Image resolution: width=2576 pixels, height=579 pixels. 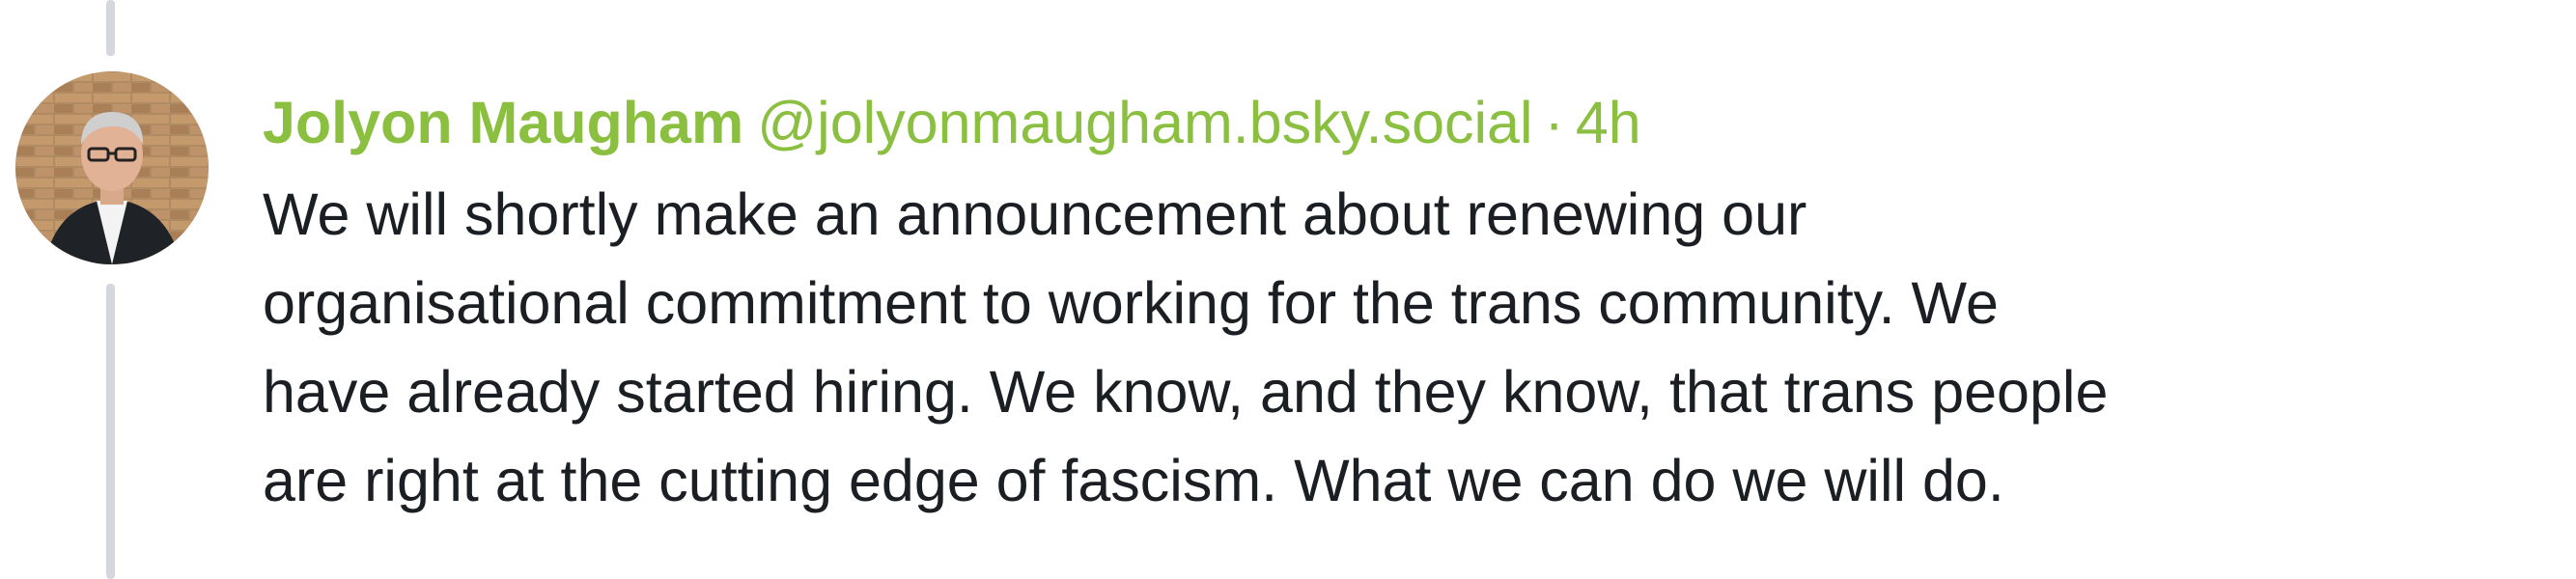 I want to click on avatar, so click(x=112, y=167).